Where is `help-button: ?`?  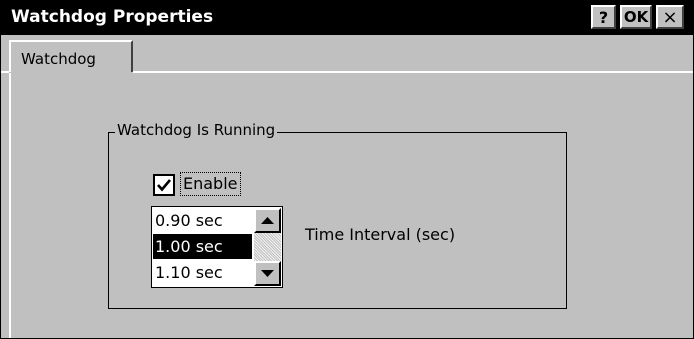 help-button: ? is located at coordinates (603, 17).